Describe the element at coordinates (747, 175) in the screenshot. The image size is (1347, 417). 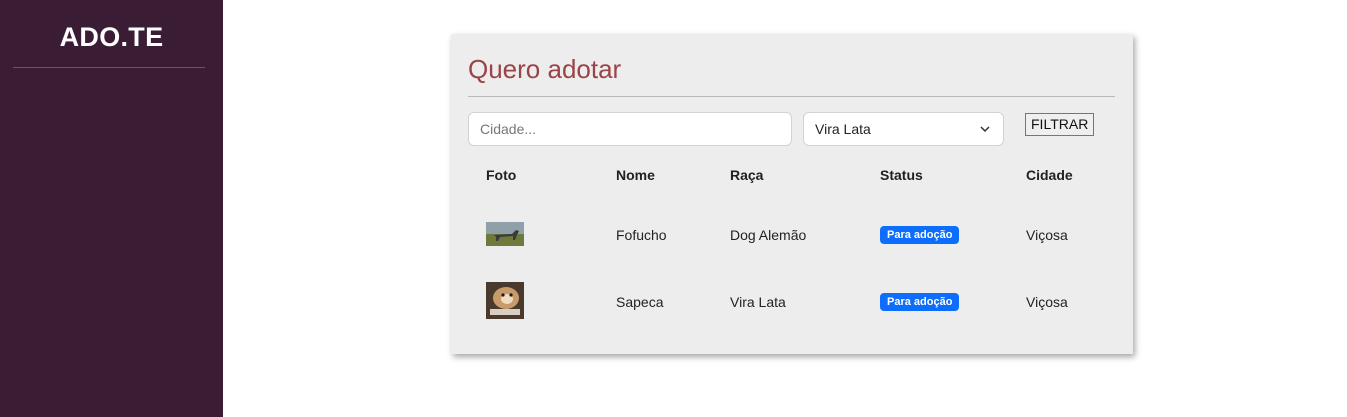
I see `column-header-breed: Raça` at that location.